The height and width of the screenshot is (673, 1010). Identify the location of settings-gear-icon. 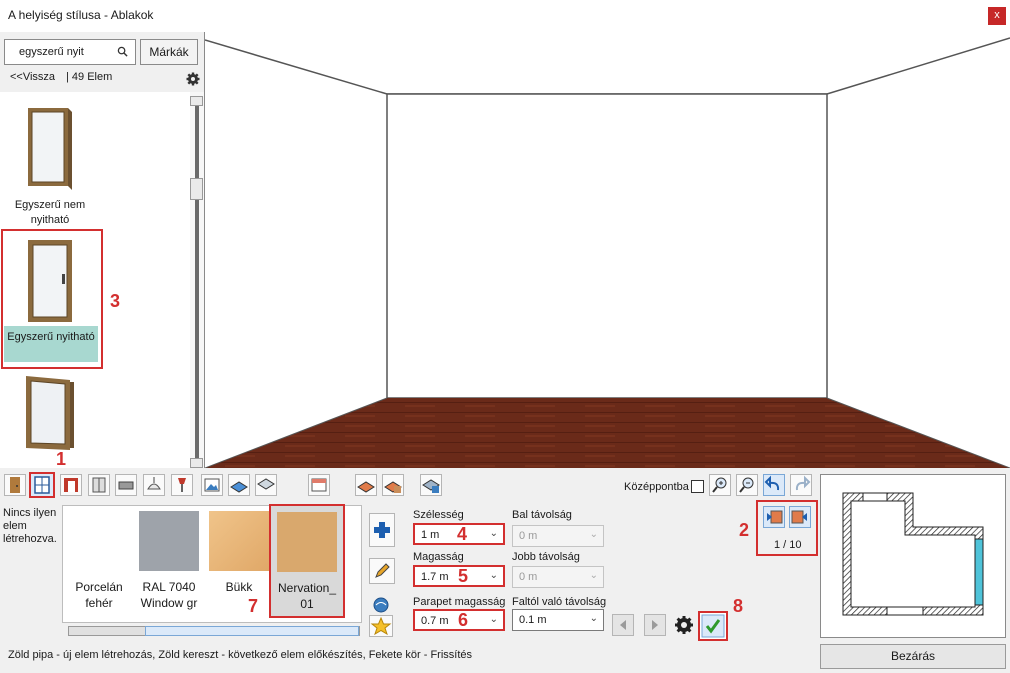
(193, 79).